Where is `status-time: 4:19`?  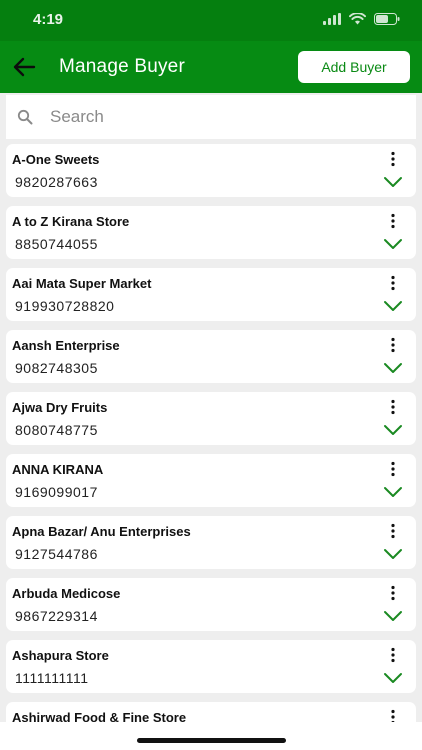
status-time: 4:19 is located at coordinates (48, 19).